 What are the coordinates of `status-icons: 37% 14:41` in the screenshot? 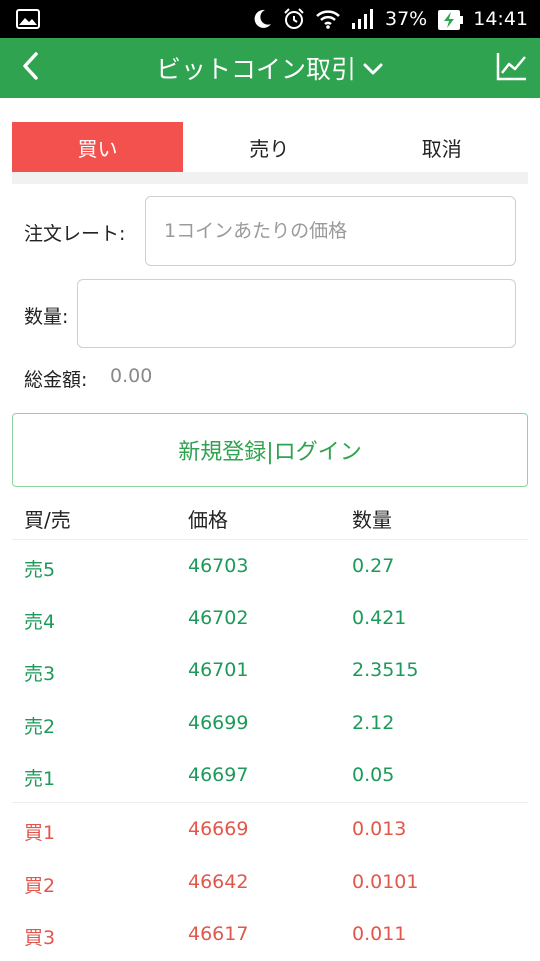 It's located at (389, 19).